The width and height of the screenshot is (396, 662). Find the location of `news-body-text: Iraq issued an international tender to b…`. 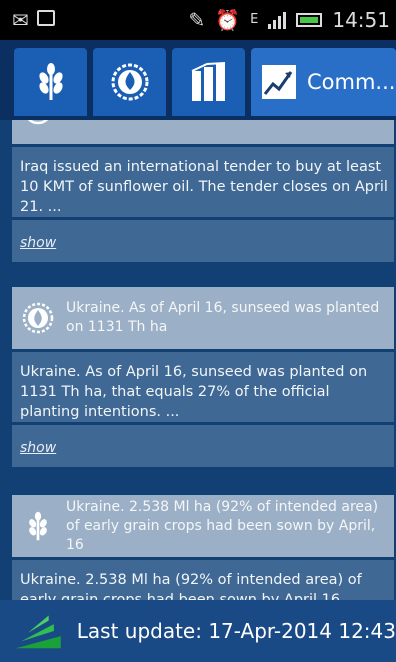

news-body-text: Iraq issued an international tender to b… is located at coordinates (204, 187).